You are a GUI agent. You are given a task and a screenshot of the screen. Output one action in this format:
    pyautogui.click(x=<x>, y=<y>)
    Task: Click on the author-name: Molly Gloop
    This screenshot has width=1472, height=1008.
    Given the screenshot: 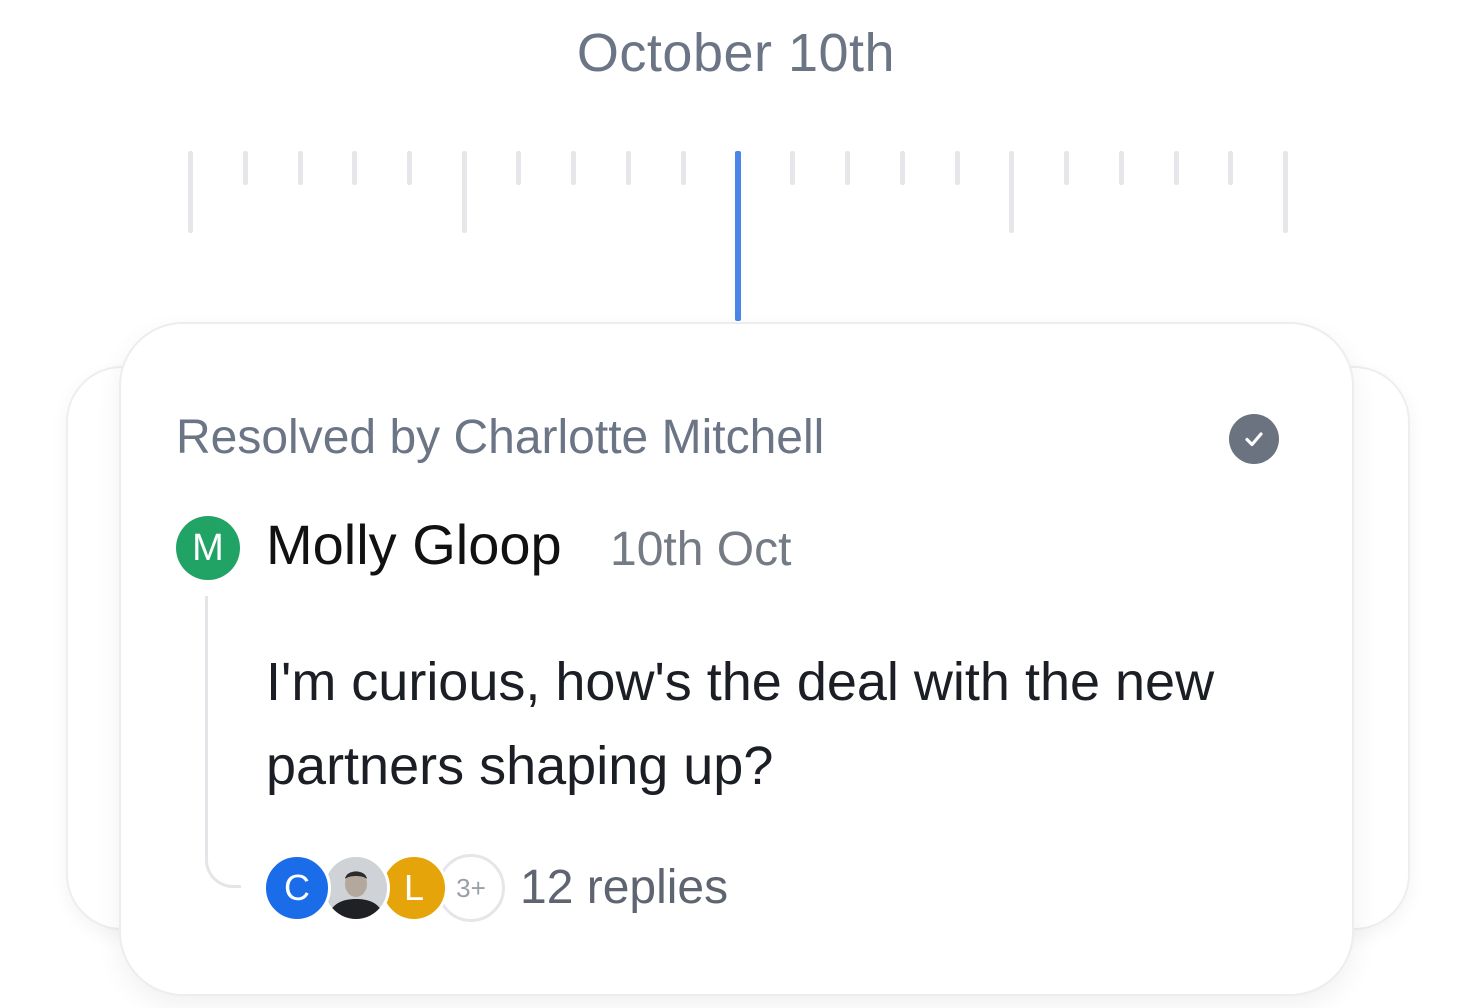 What is the action you would take?
    pyautogui.click(x=414, y=544)
    